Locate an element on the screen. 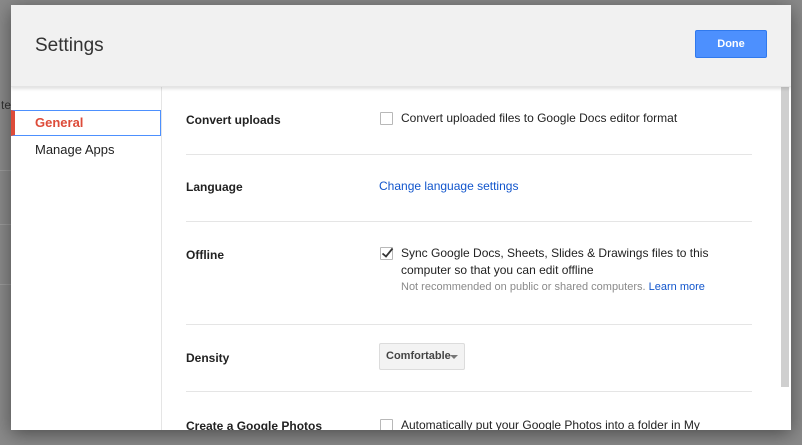  density-dropdown: Comfortable is located at coordinates (422, 356).